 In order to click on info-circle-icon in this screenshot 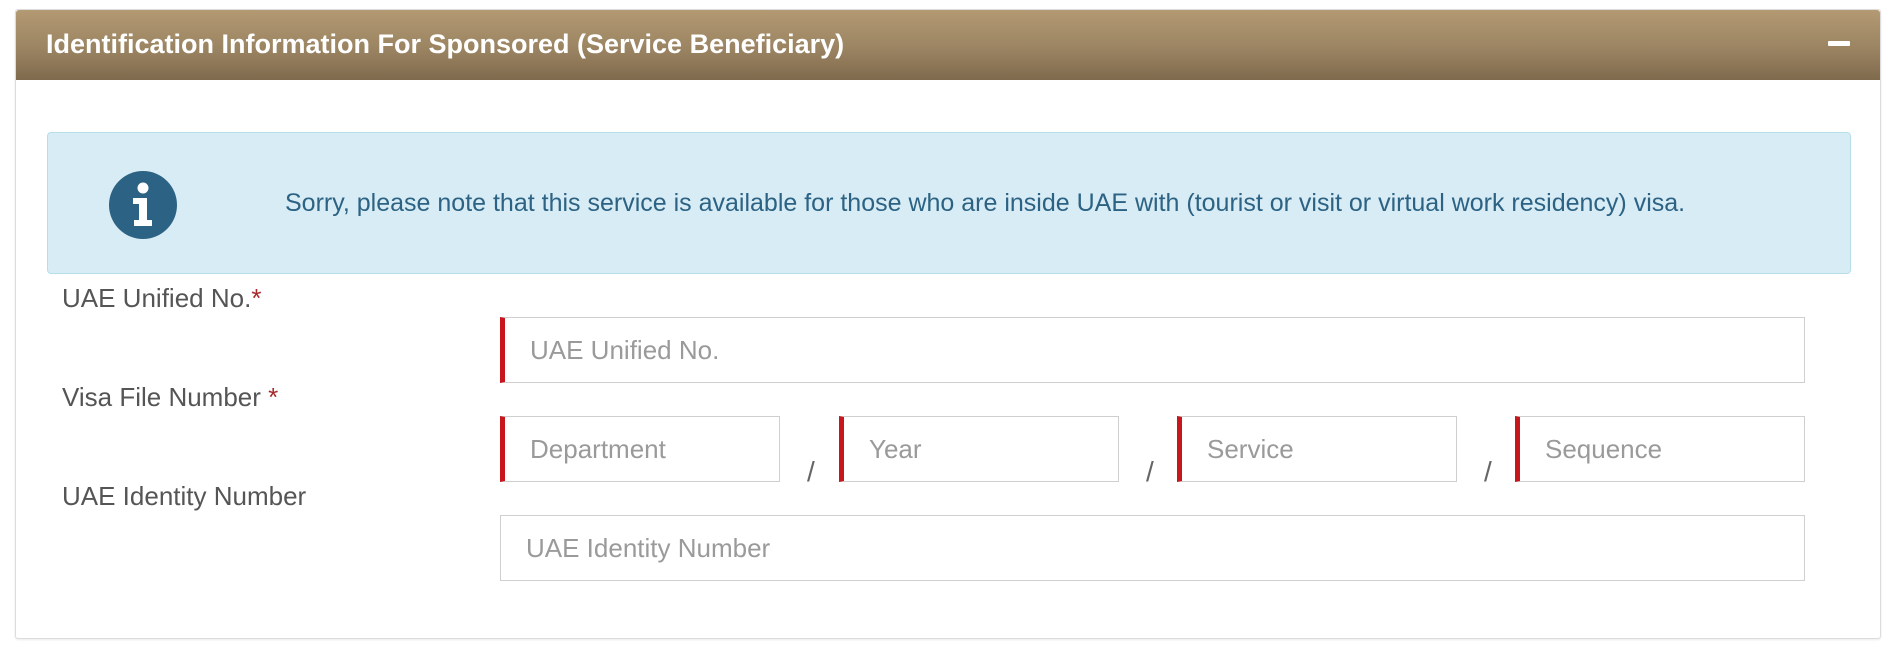, I will do `click(143, 205)`.